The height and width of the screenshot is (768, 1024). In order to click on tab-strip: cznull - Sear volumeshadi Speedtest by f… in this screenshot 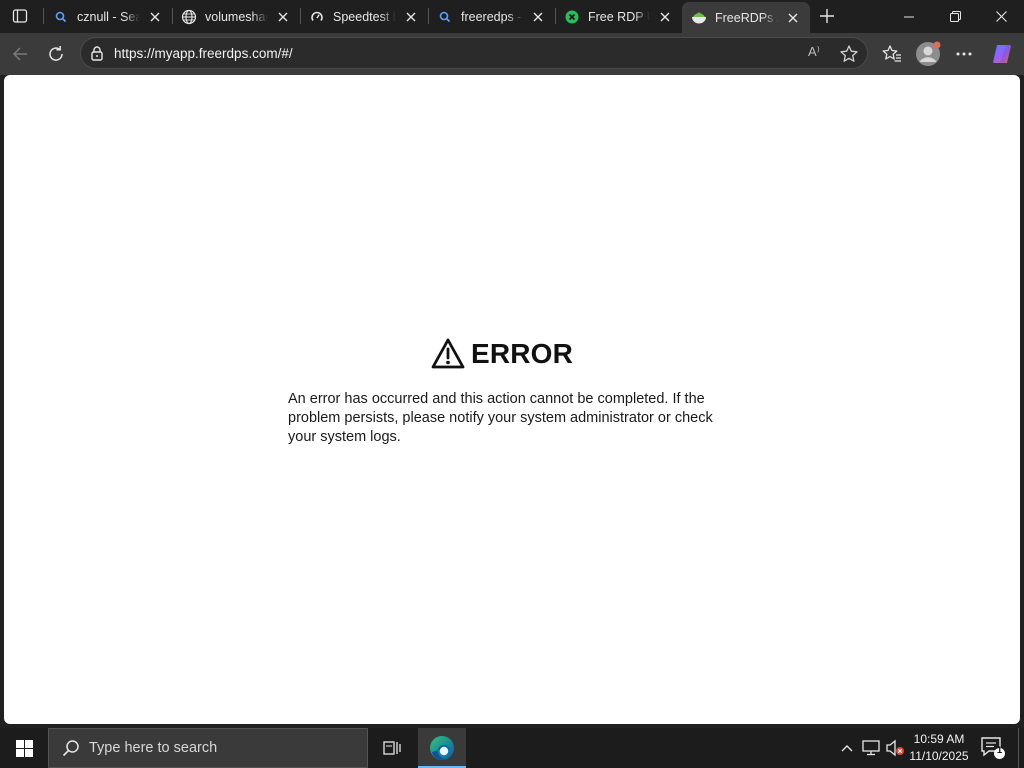, I will do `click(512, 16)`.